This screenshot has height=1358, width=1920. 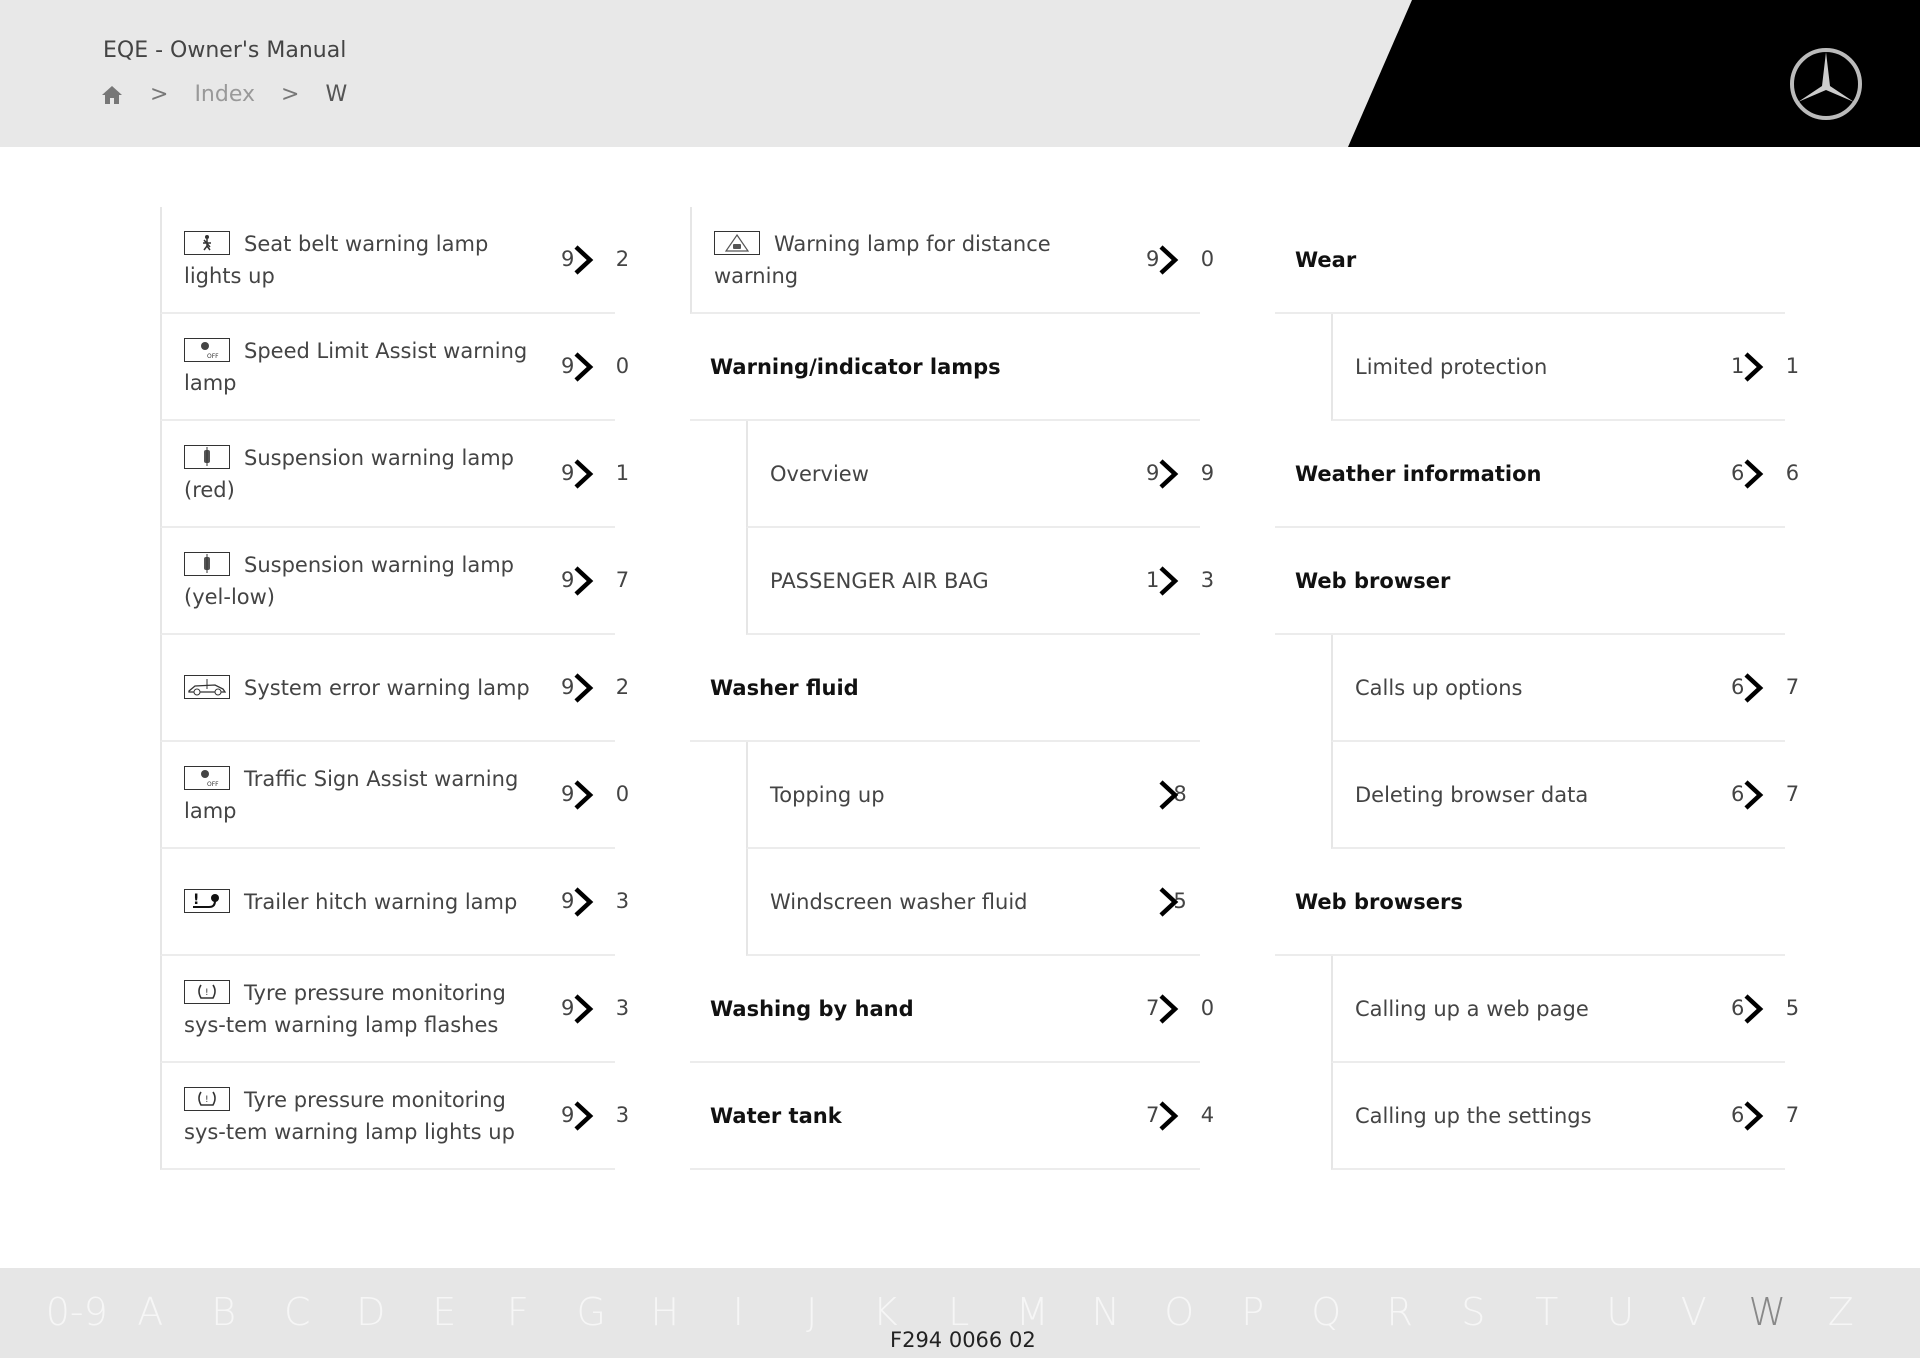 What do you see at coordinates (1530, 260) in the screenshot?
I see `index-heading-row: Wear` at bounding box center [1530, 260].